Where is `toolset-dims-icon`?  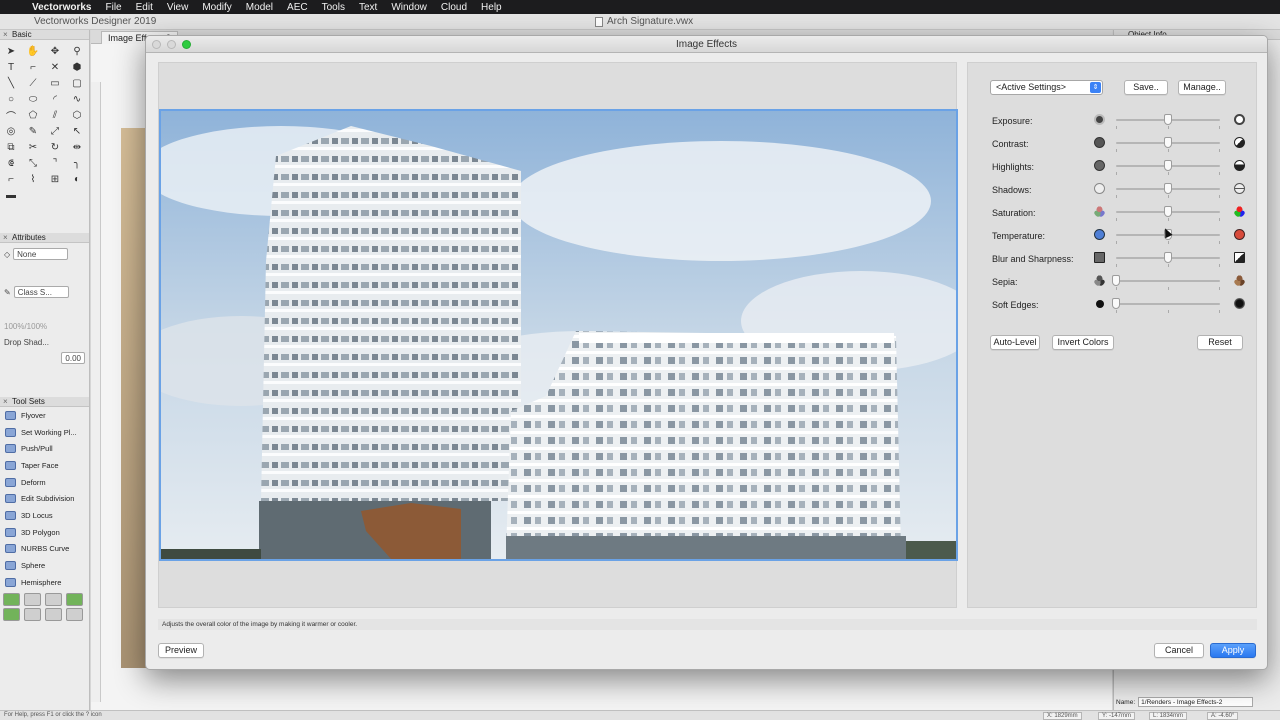 toolset-dims-icon is located at coordinates (74, 614).